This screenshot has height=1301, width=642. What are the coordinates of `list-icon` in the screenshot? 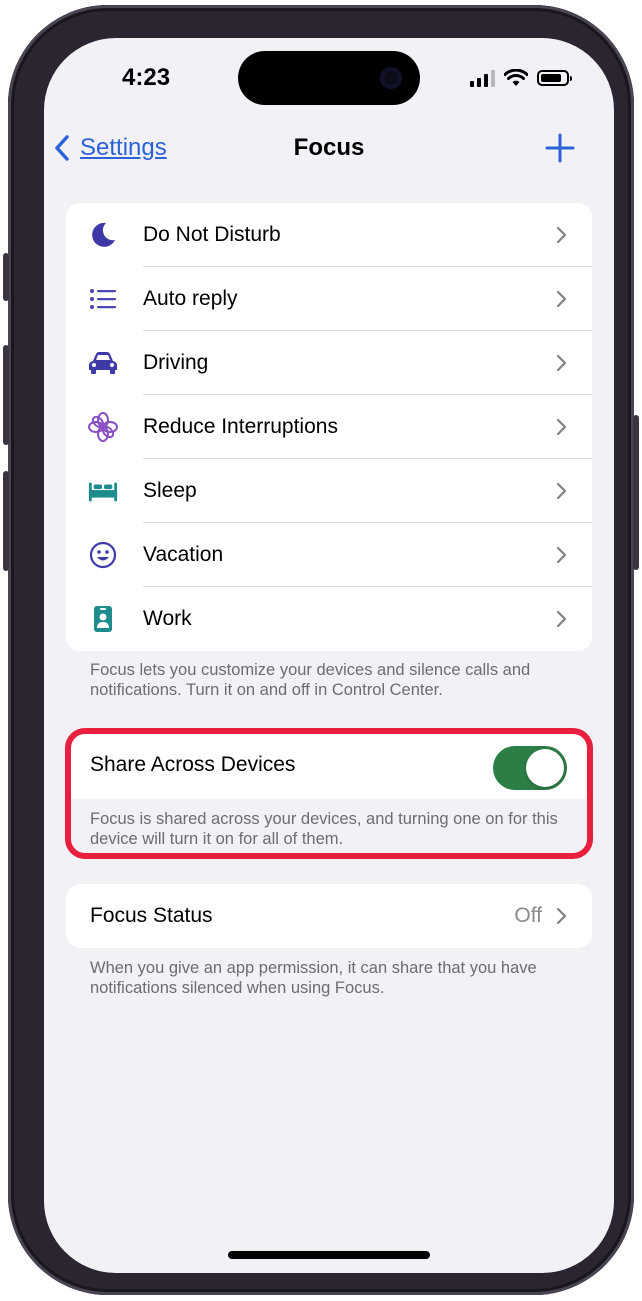 It's located at (103, 299).